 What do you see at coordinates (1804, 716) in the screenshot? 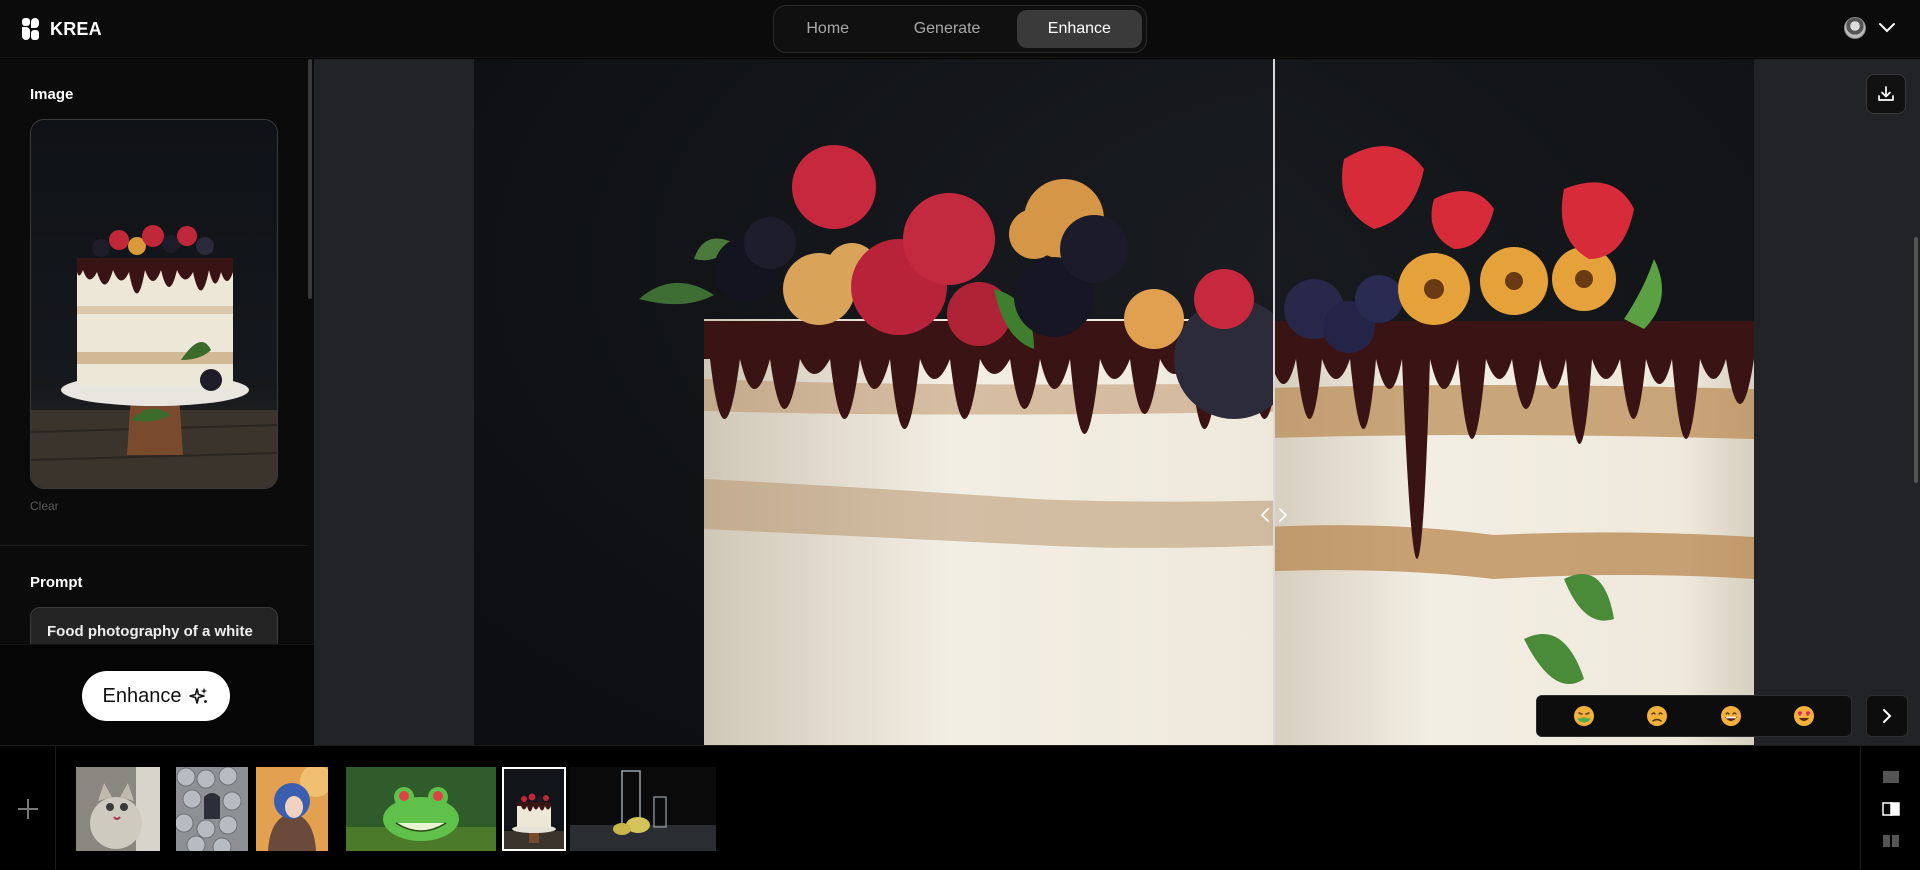
I see `heart-eyes-face-icon` at bounding box center [1804, 716].